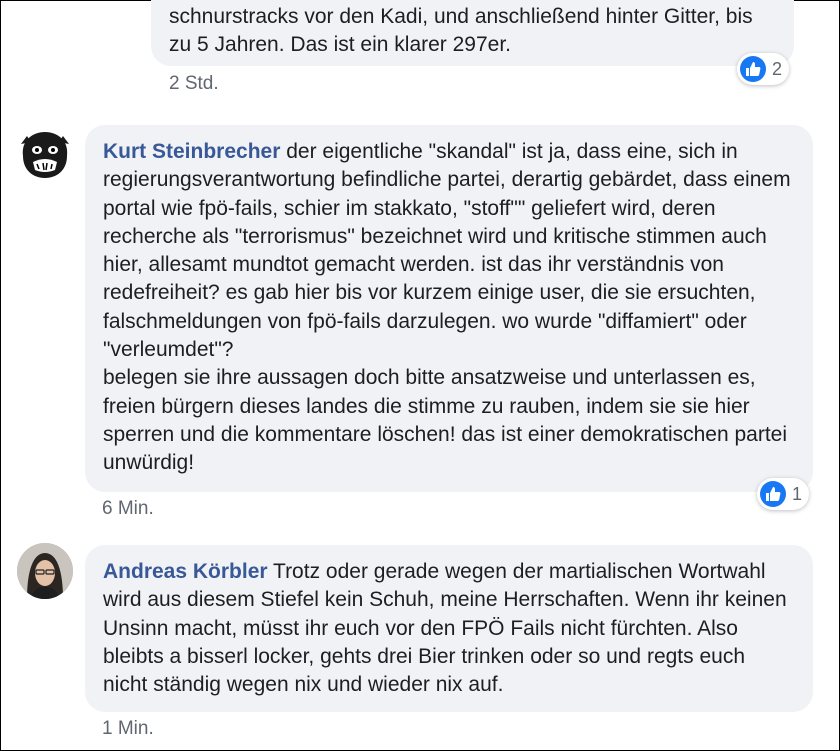 The image size is (840, 751). Describe the element at coordinates (191, 151) in the screenshot. I see `comment-author: Kurt Steinbrecher` at that location.